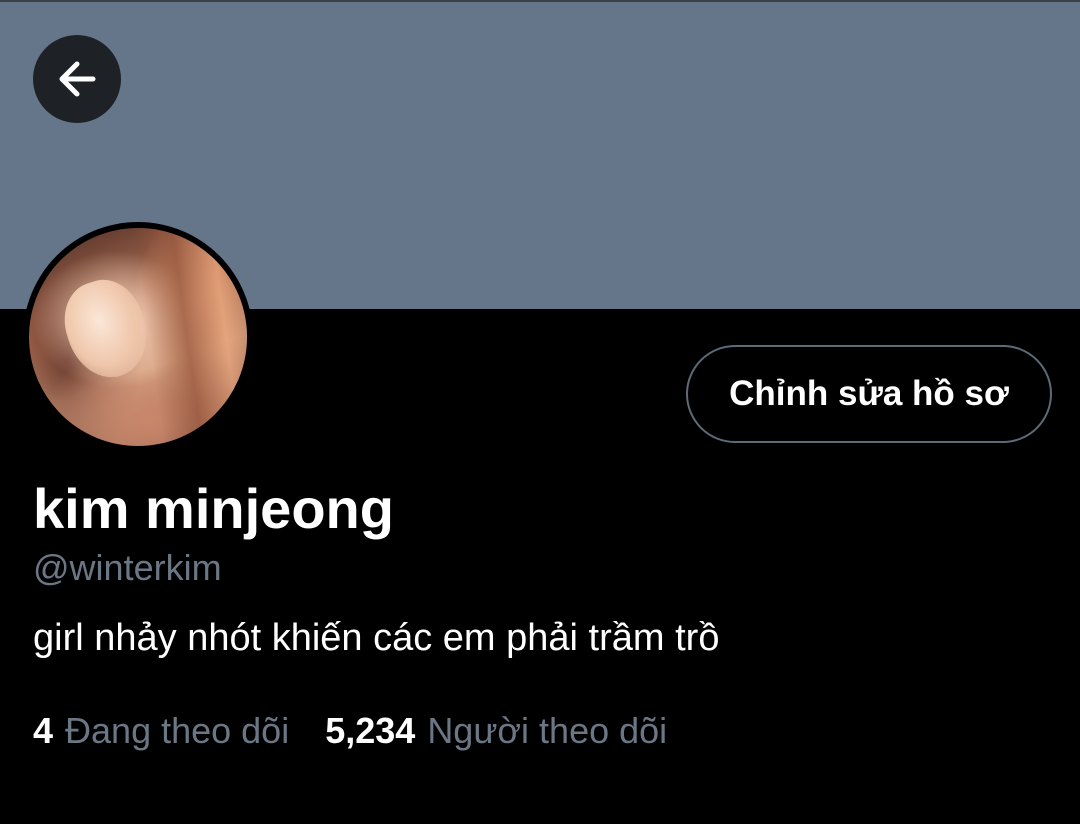 The image size is (1080, 824). Describe the element at coordinates (43, 730) in the screenshot. I see `following-count: 4` at that location.